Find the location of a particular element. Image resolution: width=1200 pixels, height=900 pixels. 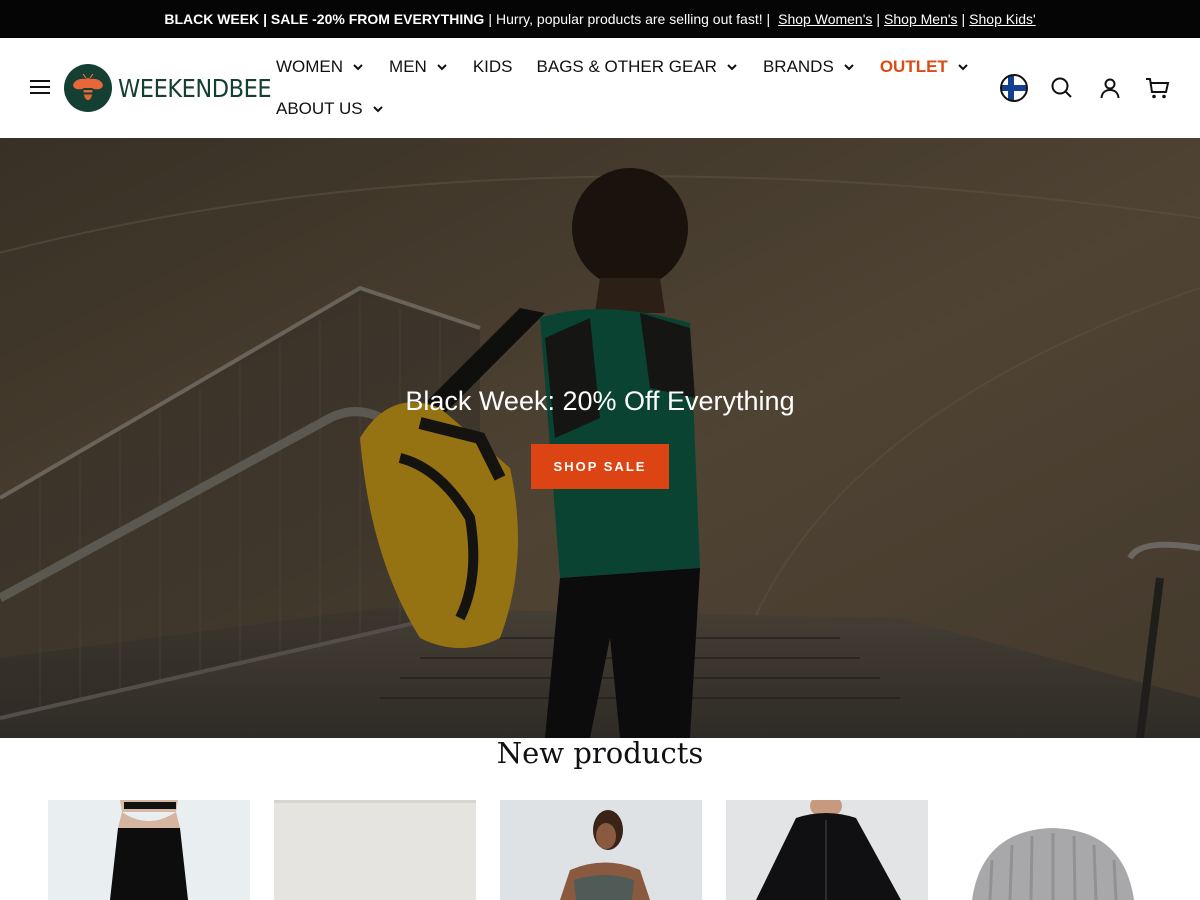

nav-kids: KIDS is located at coordinates (493, 67).